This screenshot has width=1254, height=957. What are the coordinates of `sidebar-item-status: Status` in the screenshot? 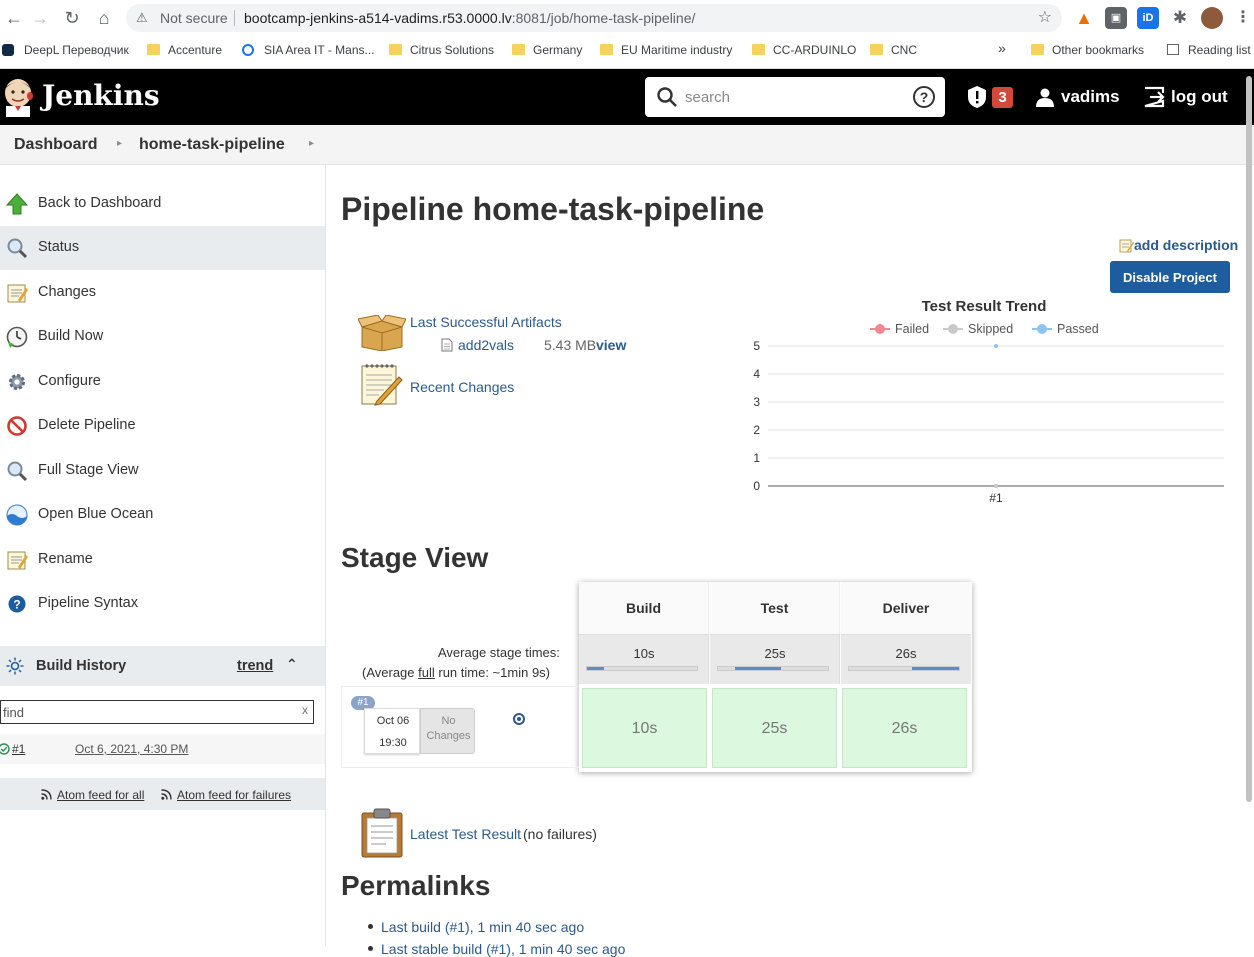 It's located at (162, 248).